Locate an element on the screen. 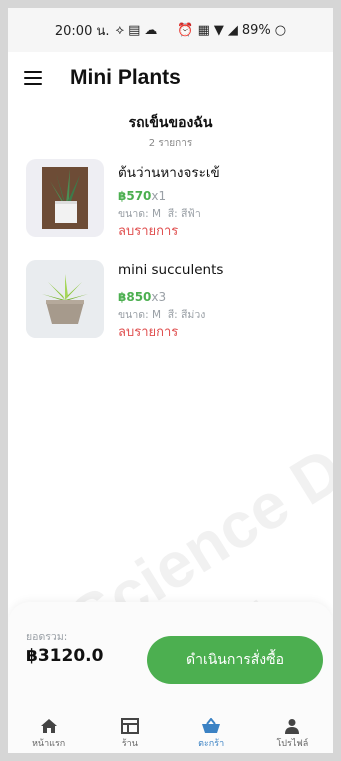  color-label: สี: สีม่วง is located at coordinates (186, 315).